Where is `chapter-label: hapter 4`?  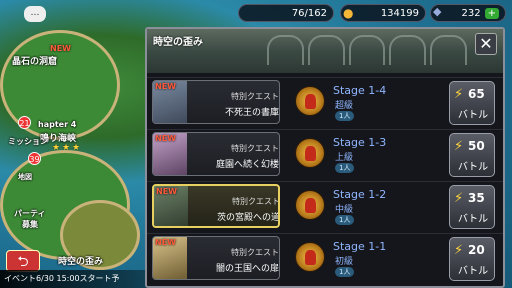
chapter-label: hapter 4 is located at coordinates (57, 124).